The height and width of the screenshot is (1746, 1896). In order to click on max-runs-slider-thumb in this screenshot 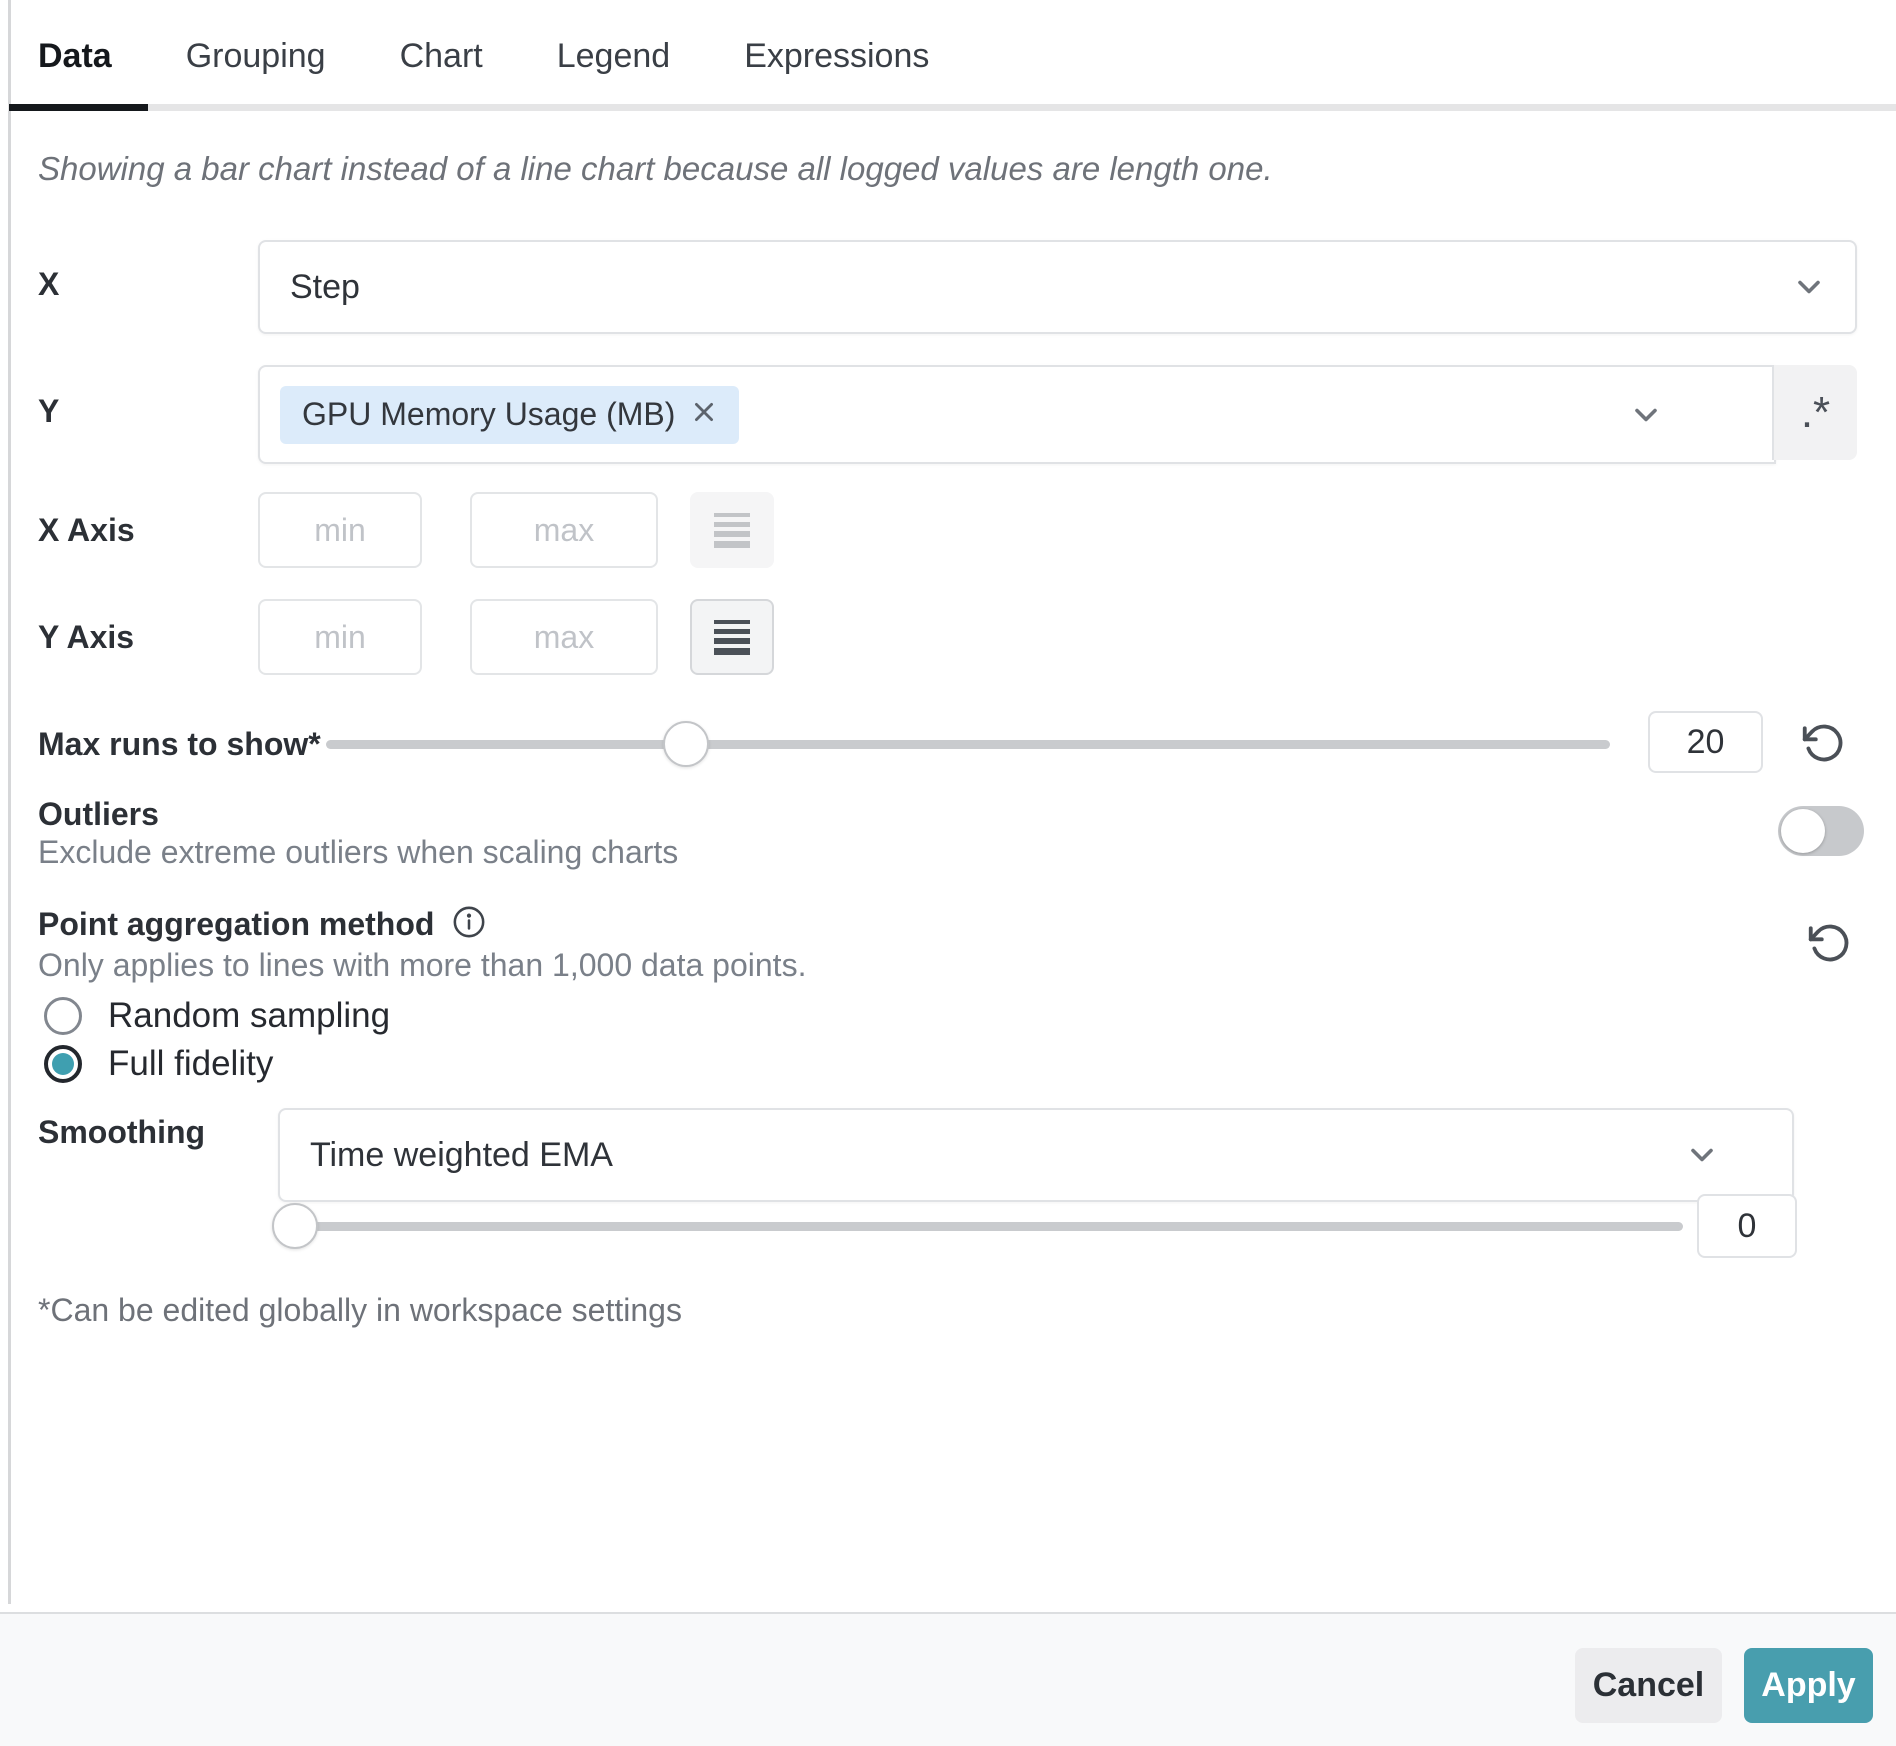, I will do `click(686, 744)`.